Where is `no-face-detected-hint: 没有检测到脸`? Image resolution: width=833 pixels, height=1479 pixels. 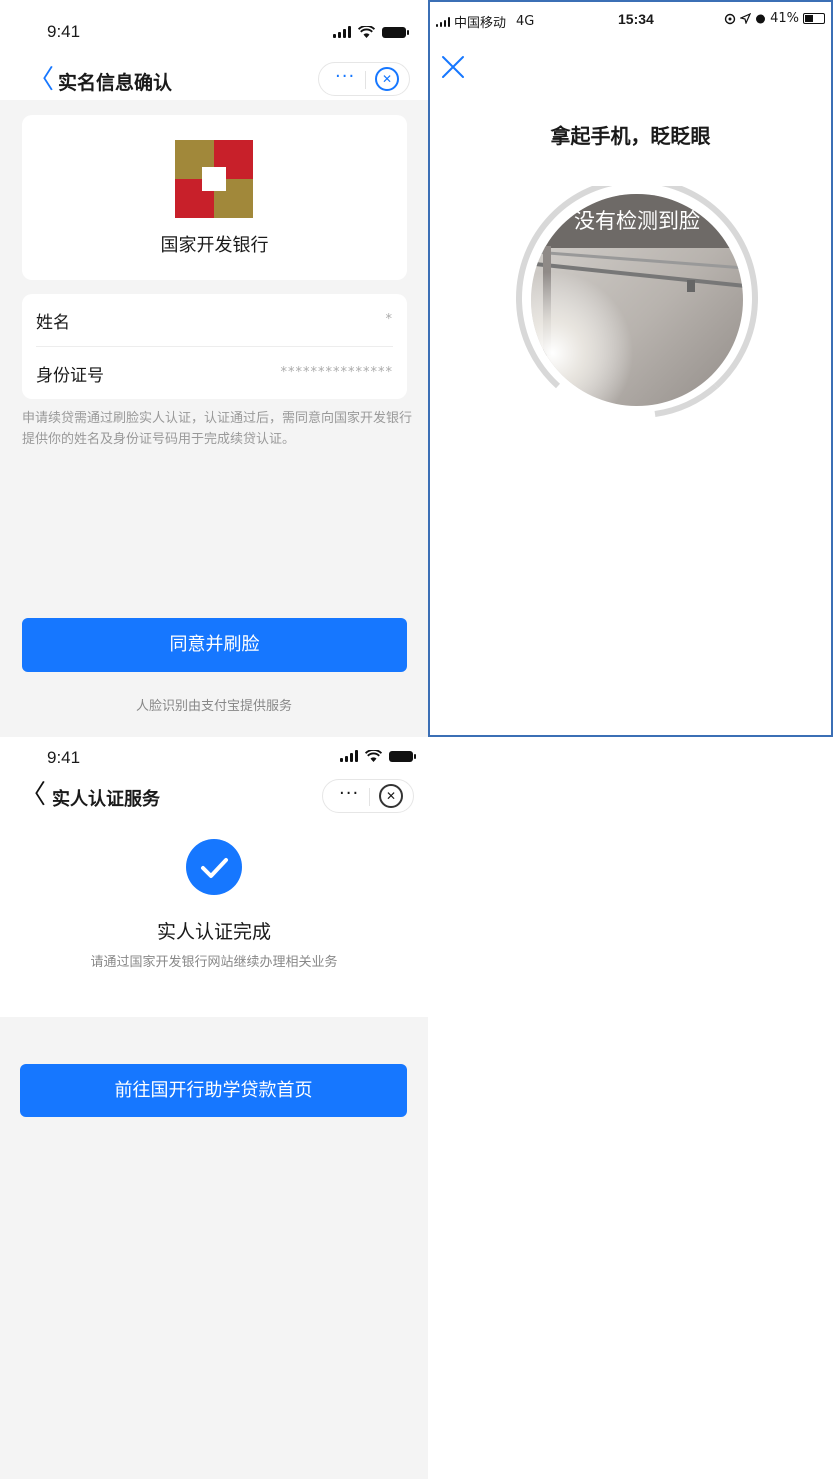
no-face-detected-hint: 没有检测到脸 is located at coordinates (637, 221).